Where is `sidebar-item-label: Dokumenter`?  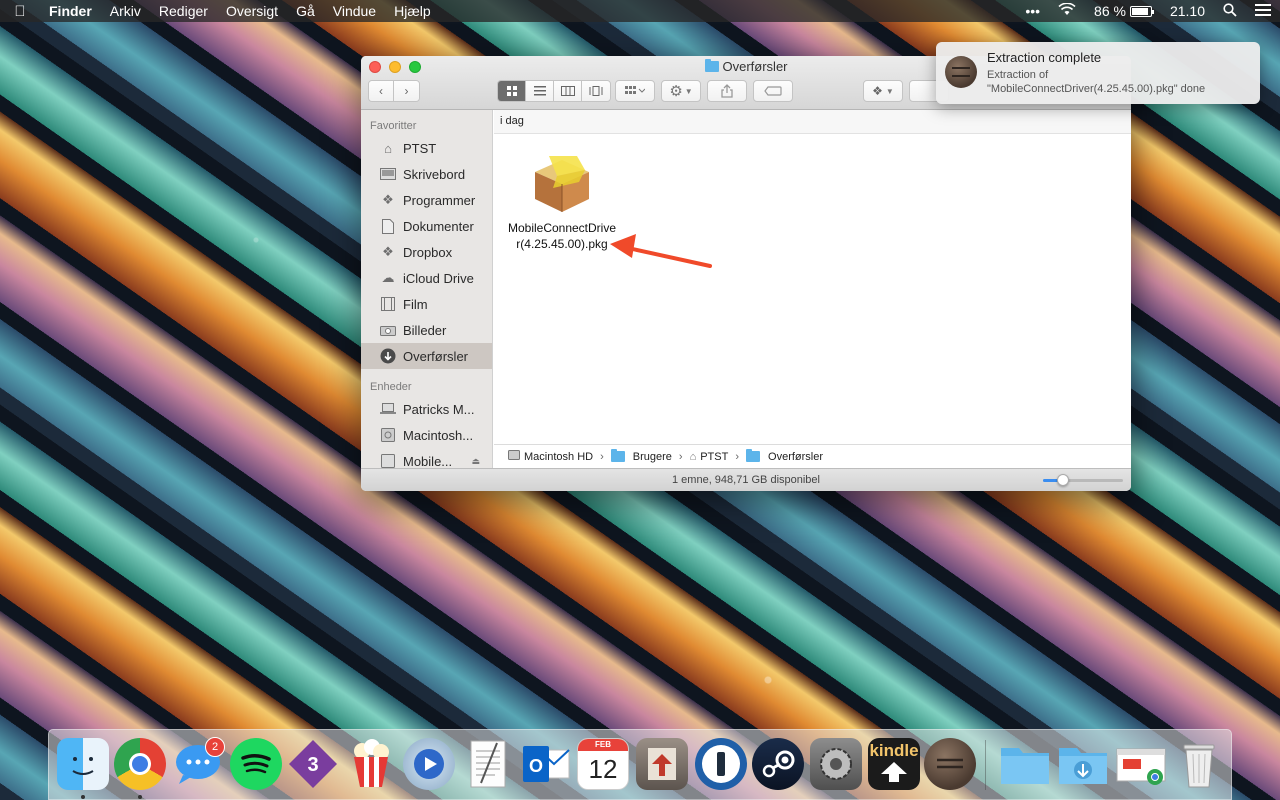 sidebar-item-label: Dokumenter is located at coordinates (438, 226).